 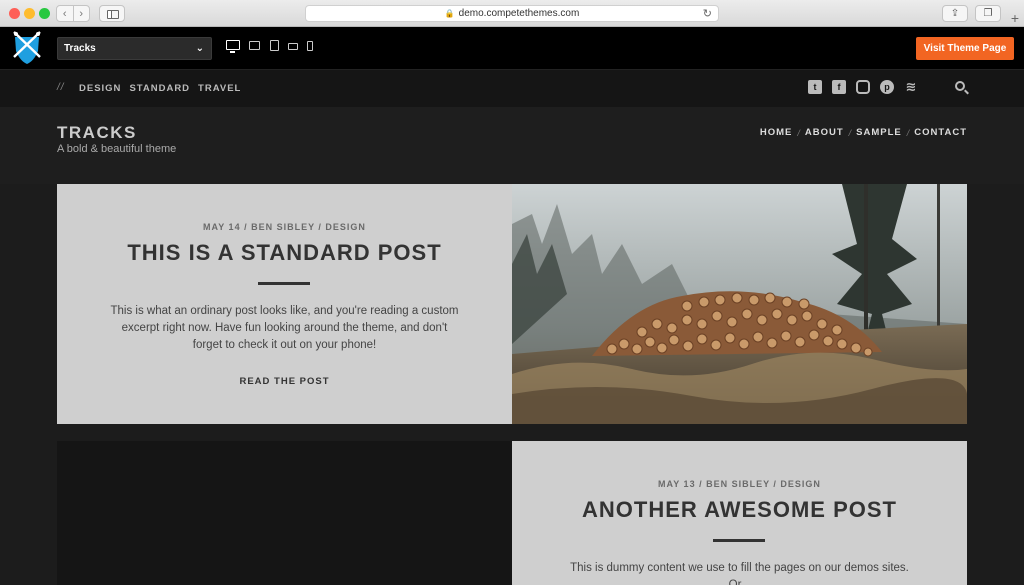 I want to click on category-link-standard: STANDARD, so click(x=159, y=88).